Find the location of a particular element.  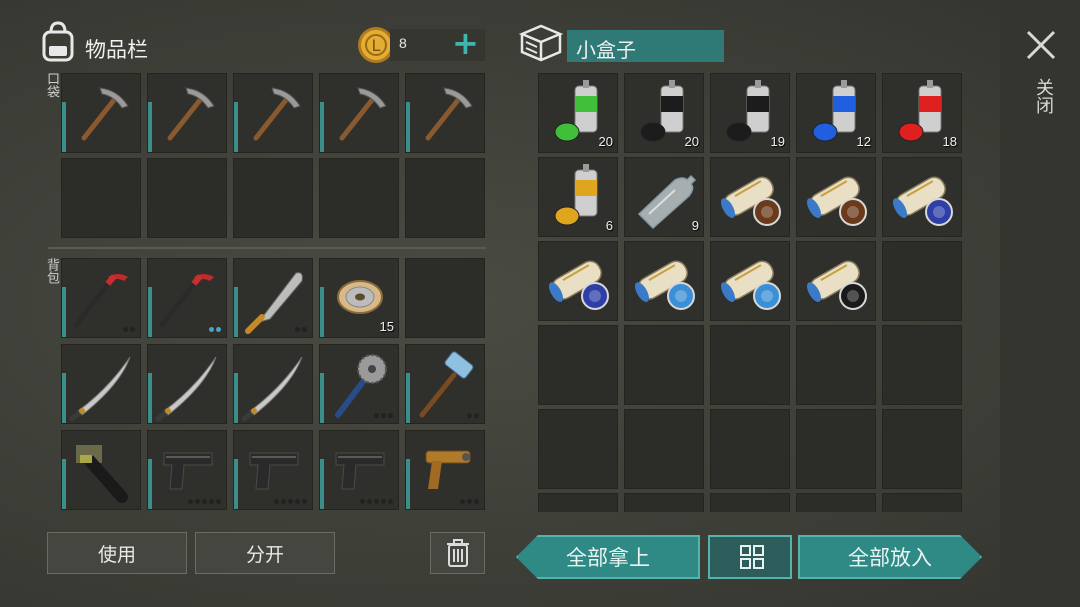

inventory-slot: 6 is located at coordinates (578, 197).